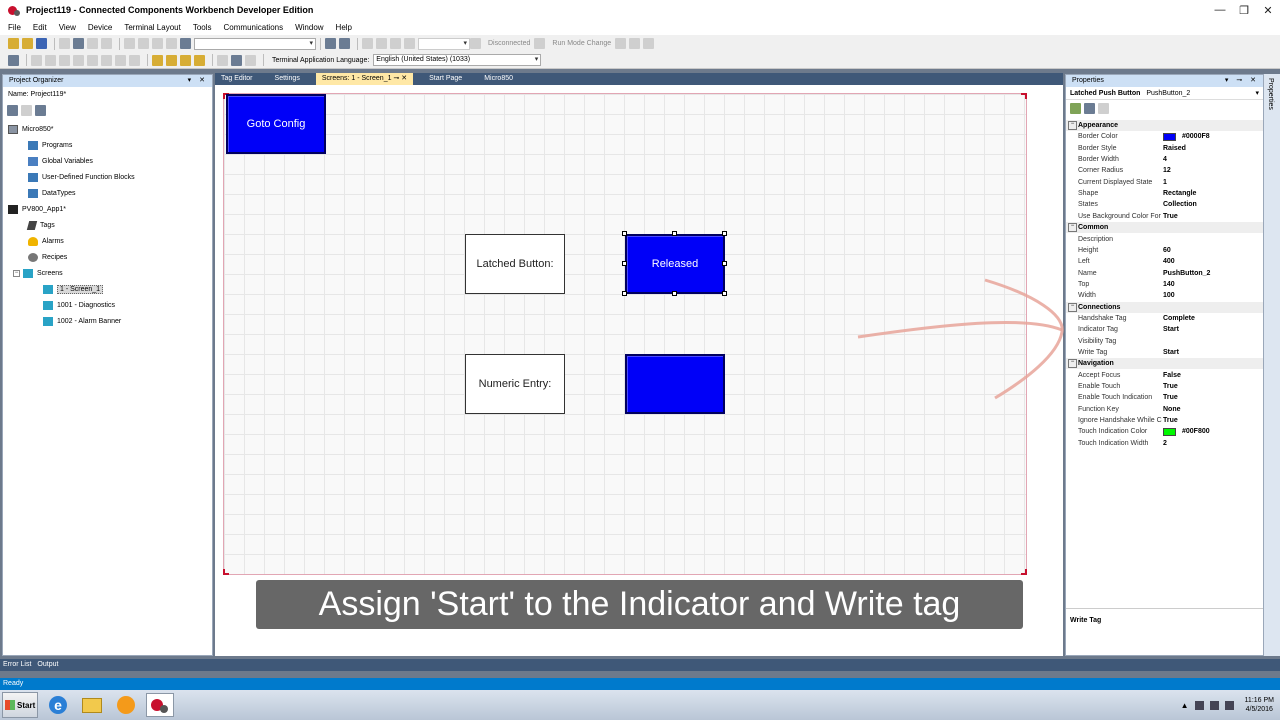 This screenshot has width=1280, height=720. What do you see at coordinates (1186, 136) in the screenshot?
I see `property-value: #0000F8` at bounding box center [1186, 136].